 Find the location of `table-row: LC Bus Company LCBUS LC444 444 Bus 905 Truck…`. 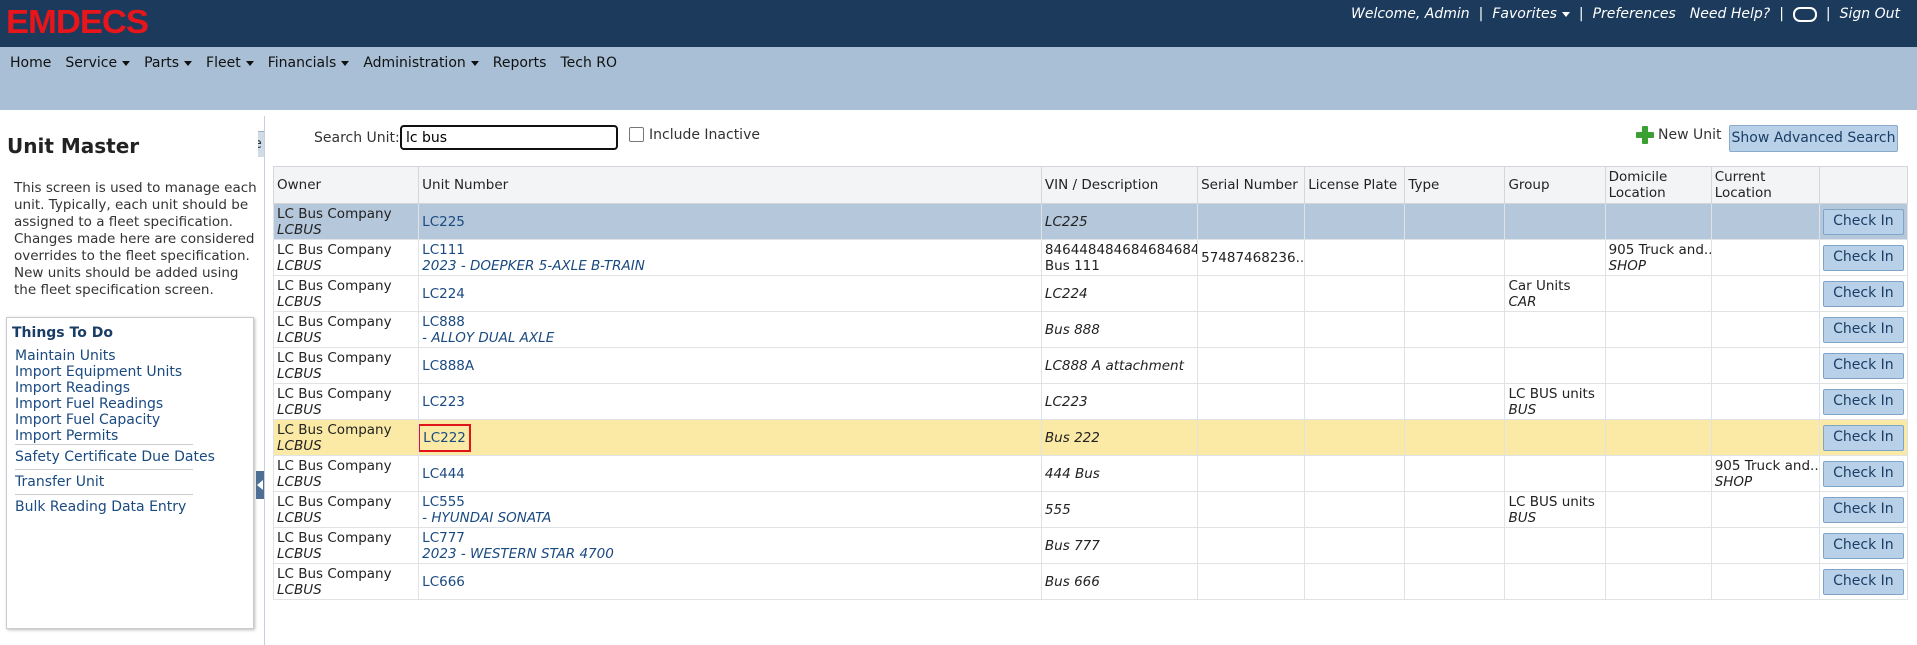

table-row: LC Bus Company LCBUS LC444 444 Bus 905 Truck… is located at coordinates (1090, 473).